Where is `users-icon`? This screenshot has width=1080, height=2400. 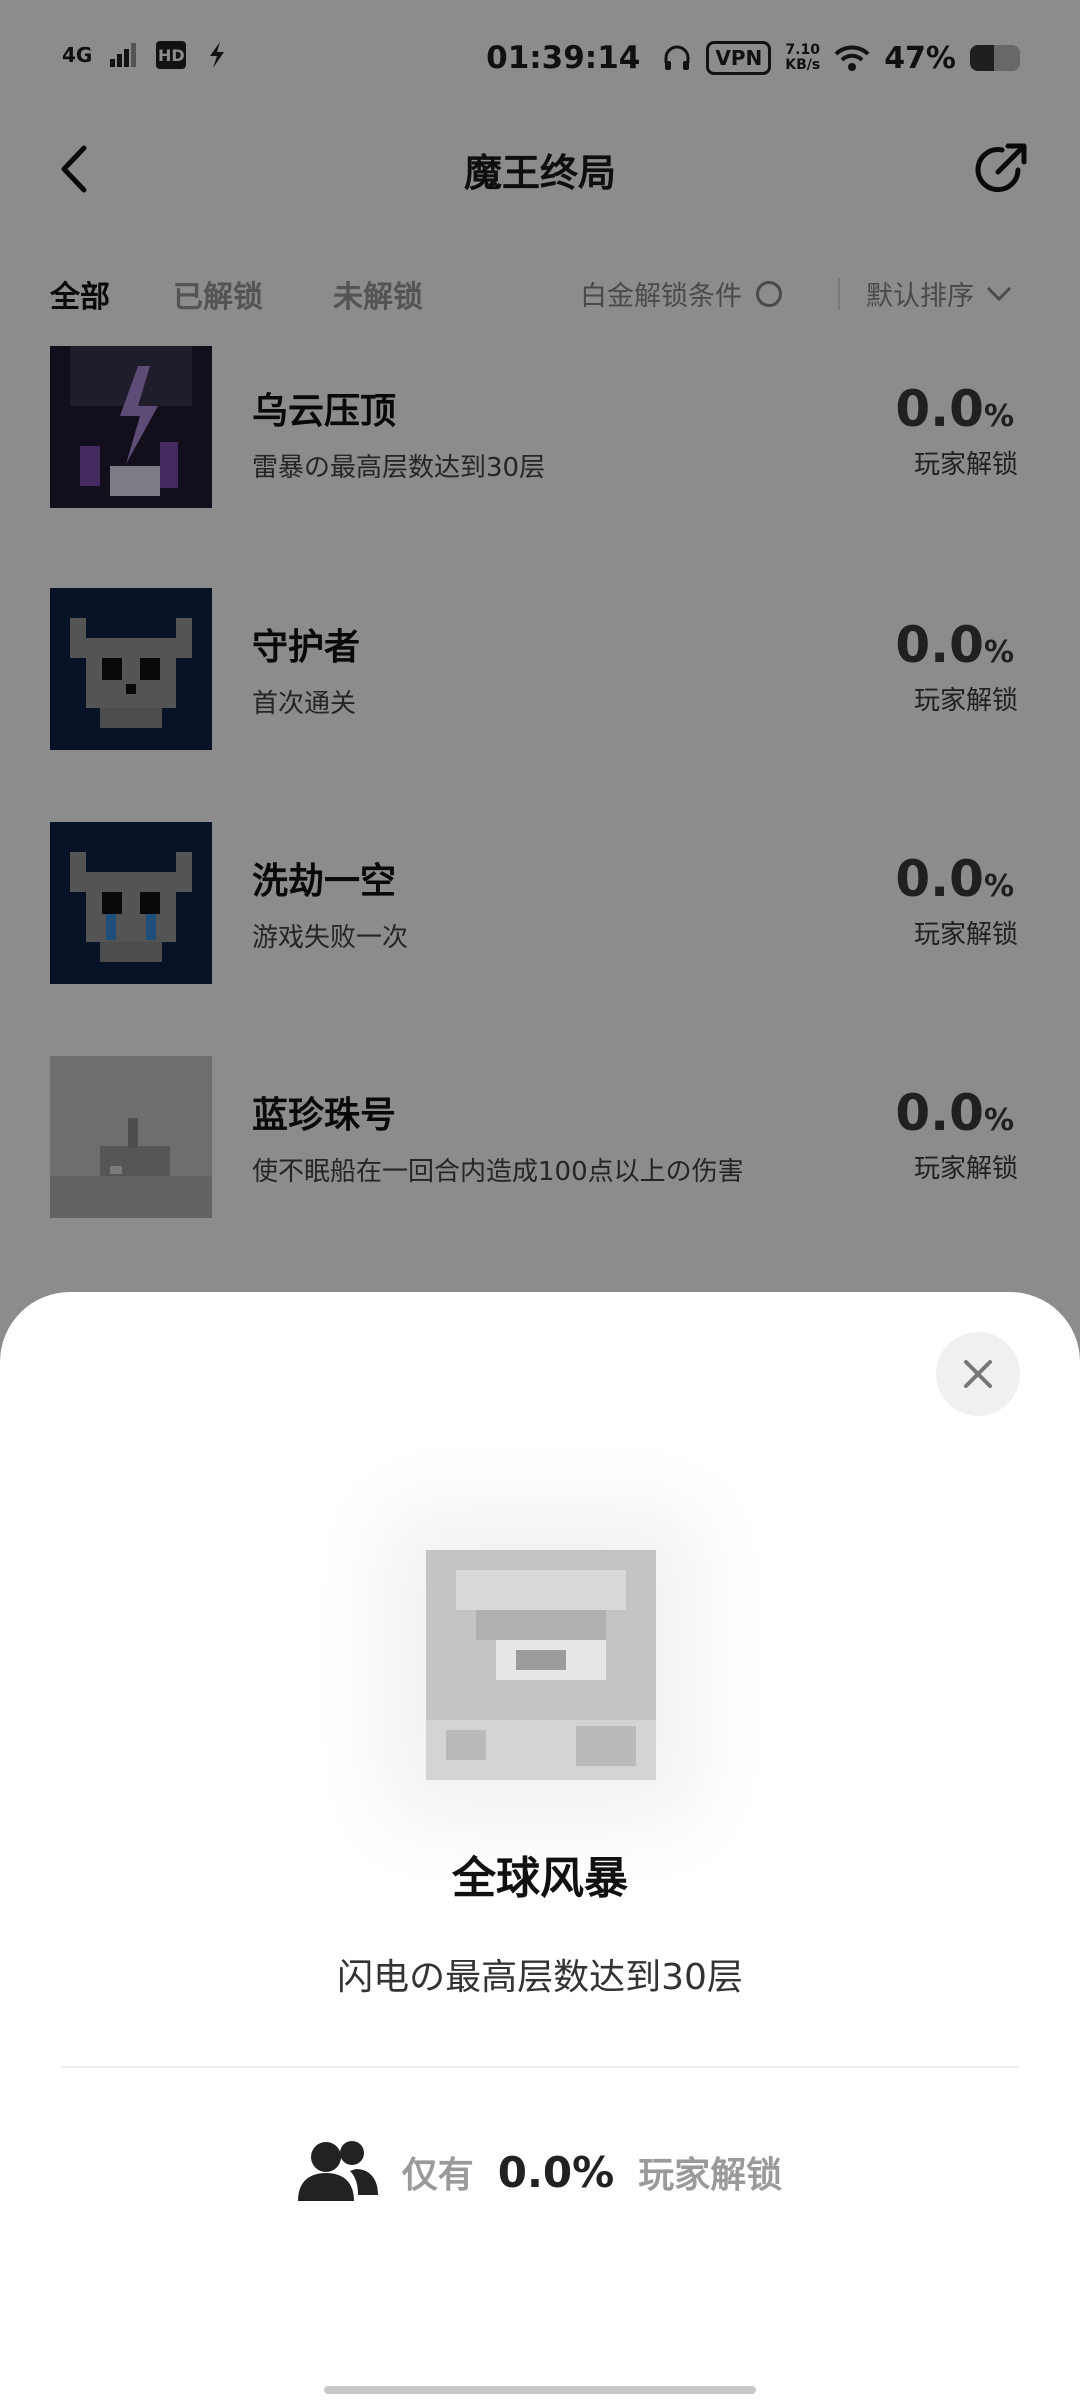
users-icon is located at coordinates (337, 2171).